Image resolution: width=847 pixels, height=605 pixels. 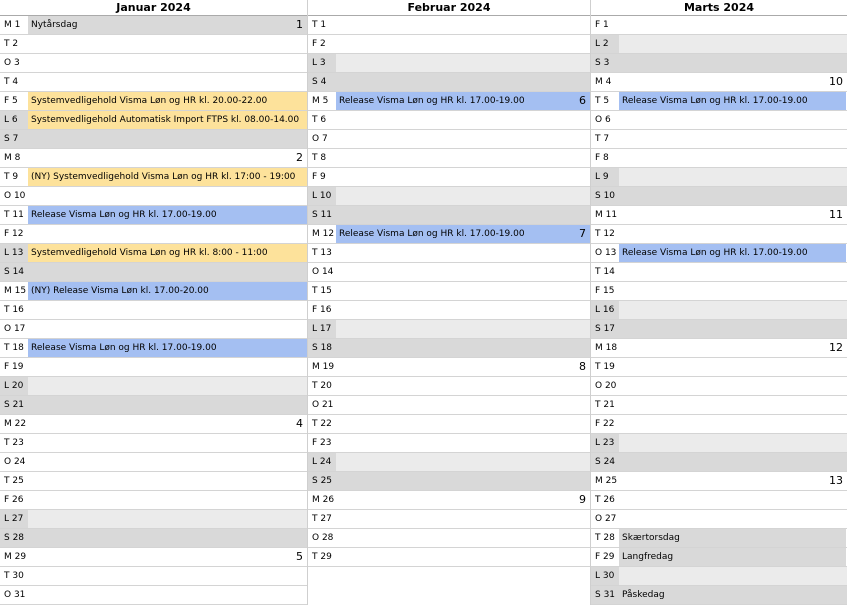 I want to click on day-row: L 30, so click(x=719, y=576).